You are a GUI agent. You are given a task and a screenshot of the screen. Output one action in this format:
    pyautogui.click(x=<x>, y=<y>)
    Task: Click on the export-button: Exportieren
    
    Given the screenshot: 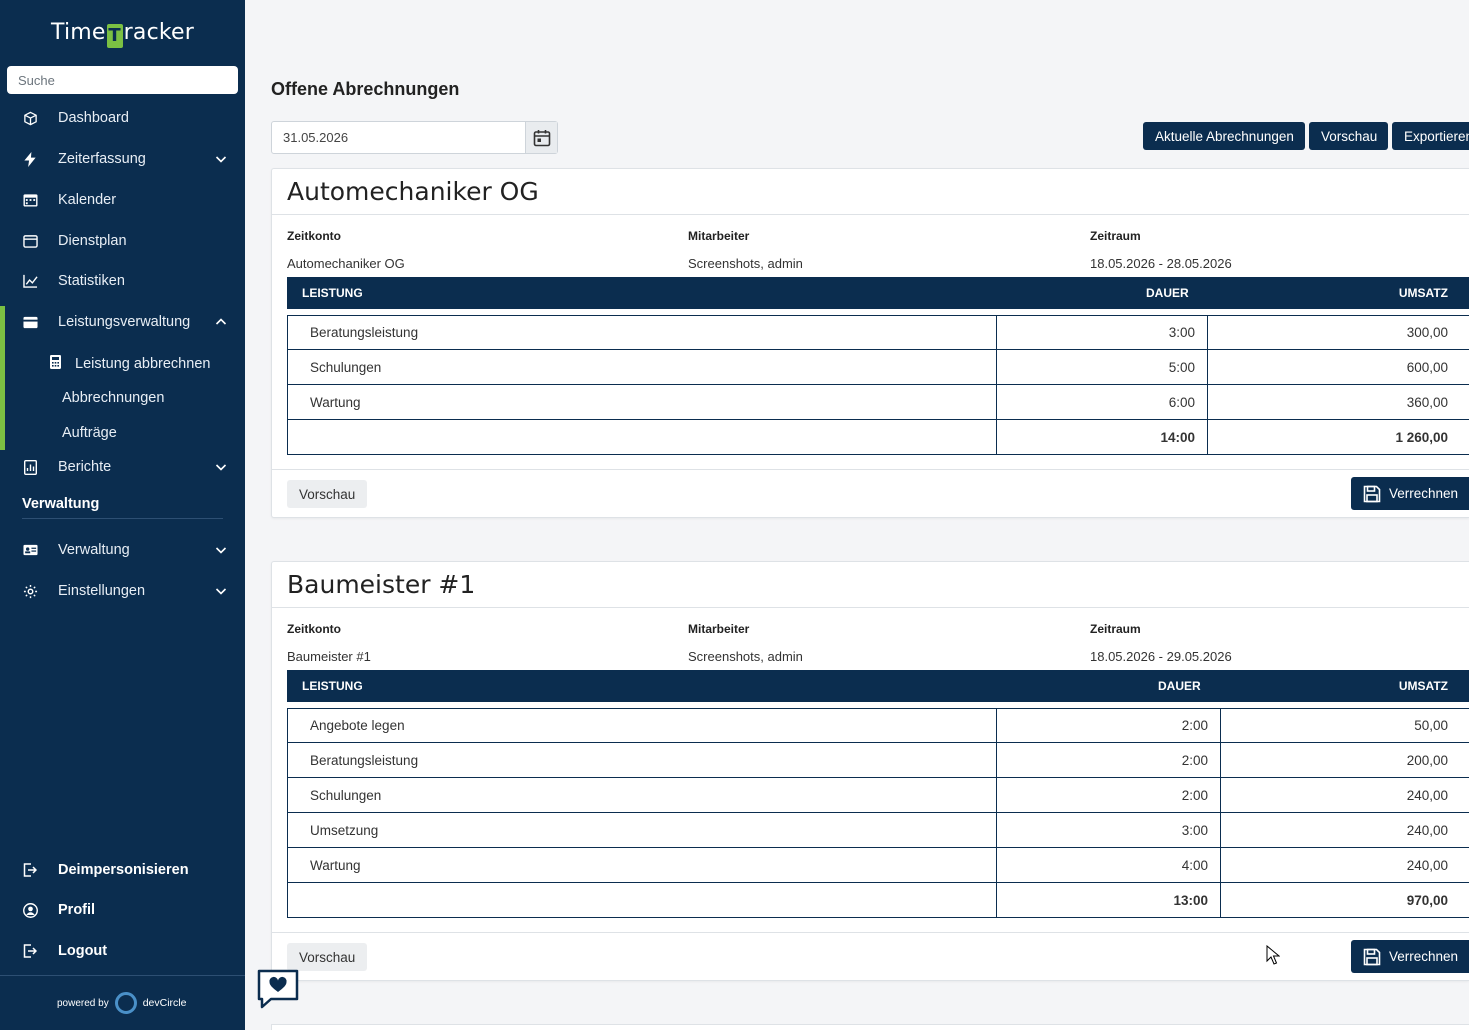 What is the action you would take?
    pyautogui.click(x=1430, y=136)
    